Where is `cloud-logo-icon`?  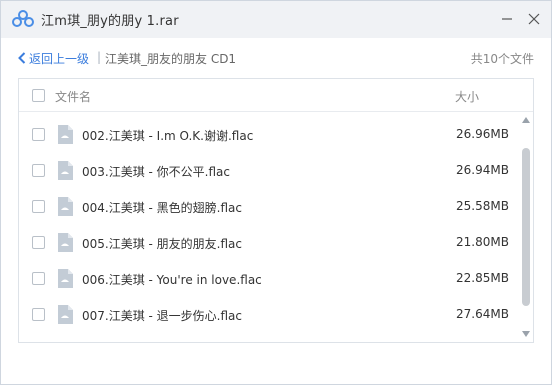
cloud-logo-icon is located at coordinates (23, 18).